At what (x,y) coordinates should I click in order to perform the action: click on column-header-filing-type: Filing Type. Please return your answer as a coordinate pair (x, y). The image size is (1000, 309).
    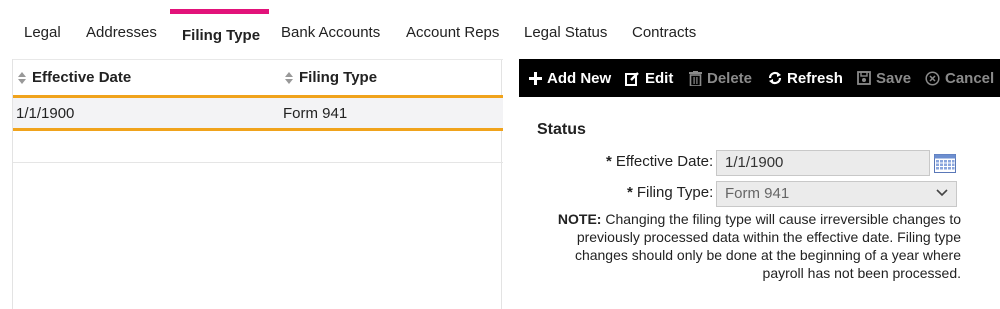
    Looking at the image, I should click on (330, 77).